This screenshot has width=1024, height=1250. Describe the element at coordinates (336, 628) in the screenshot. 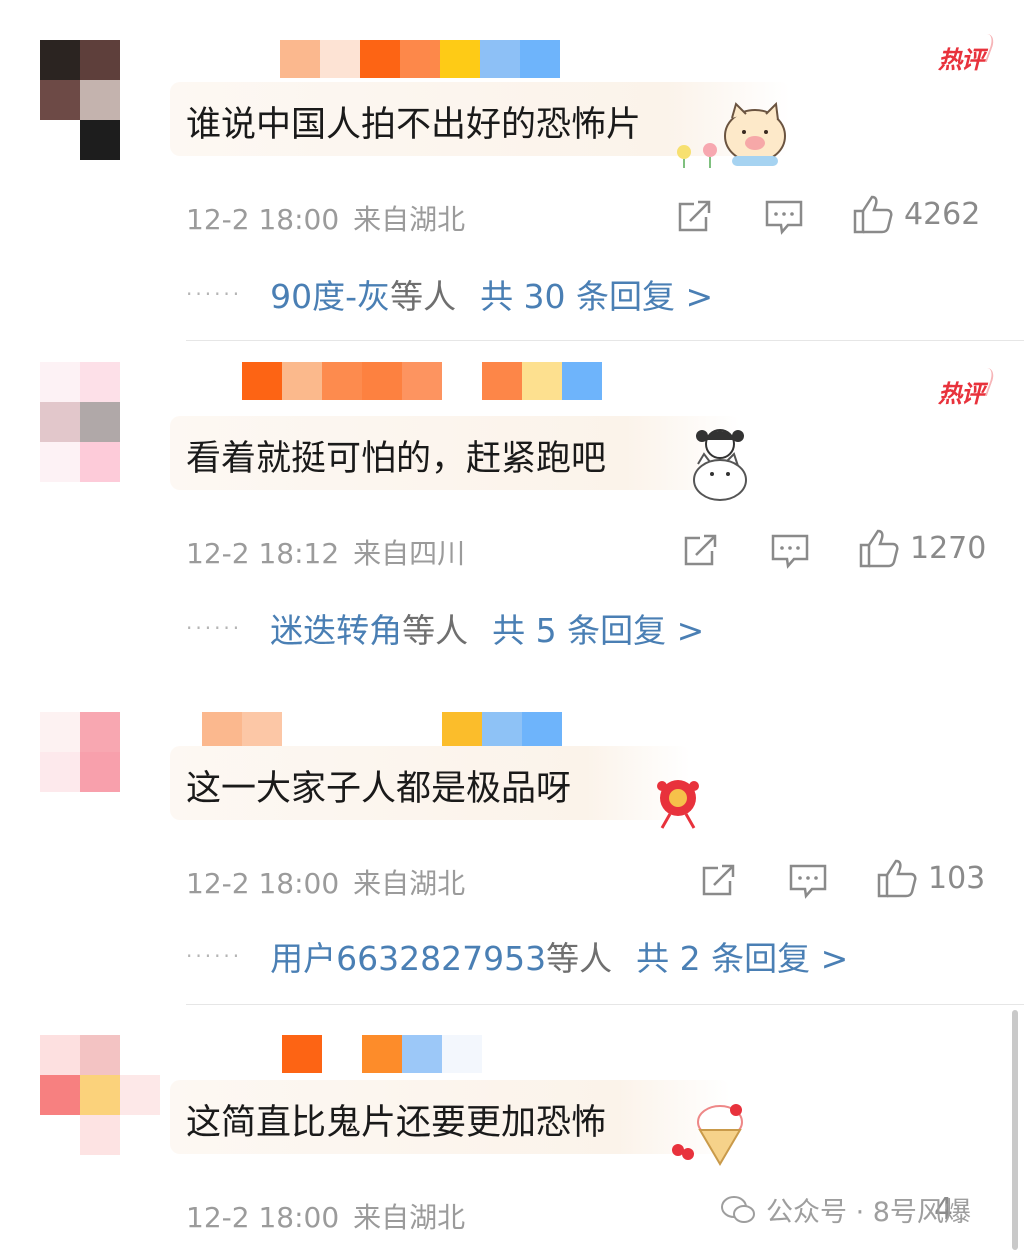

I see `reply-user-link: 迷迭转角` at that location.